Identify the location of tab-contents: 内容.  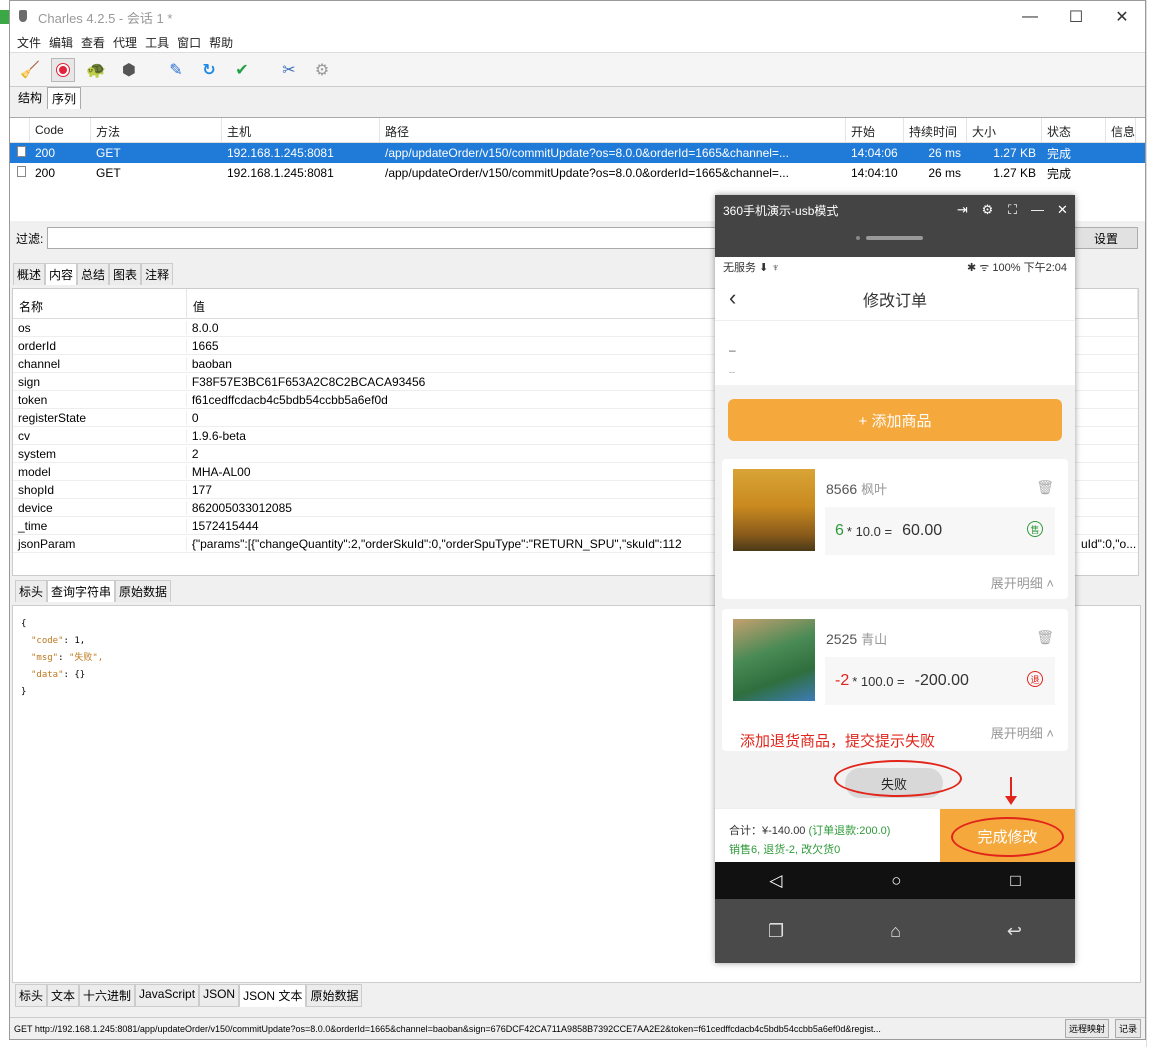
(61, 274).